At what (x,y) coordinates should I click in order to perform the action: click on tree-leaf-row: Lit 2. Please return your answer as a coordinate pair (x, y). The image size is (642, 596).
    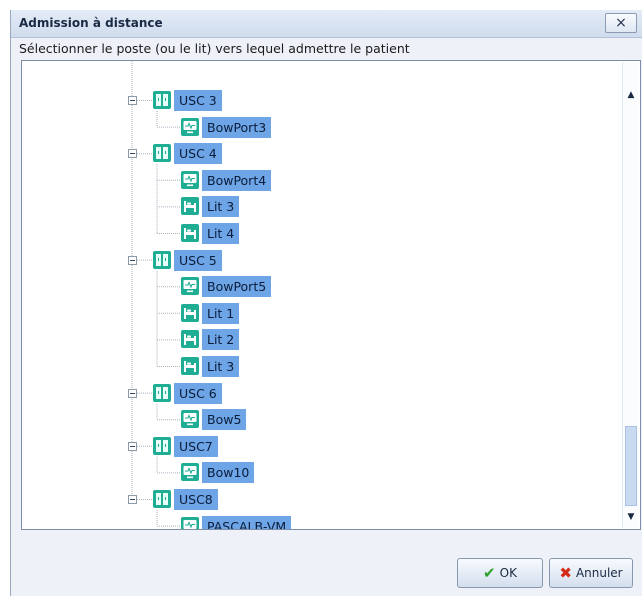
    Looking at the image, I should click on (317, 340).